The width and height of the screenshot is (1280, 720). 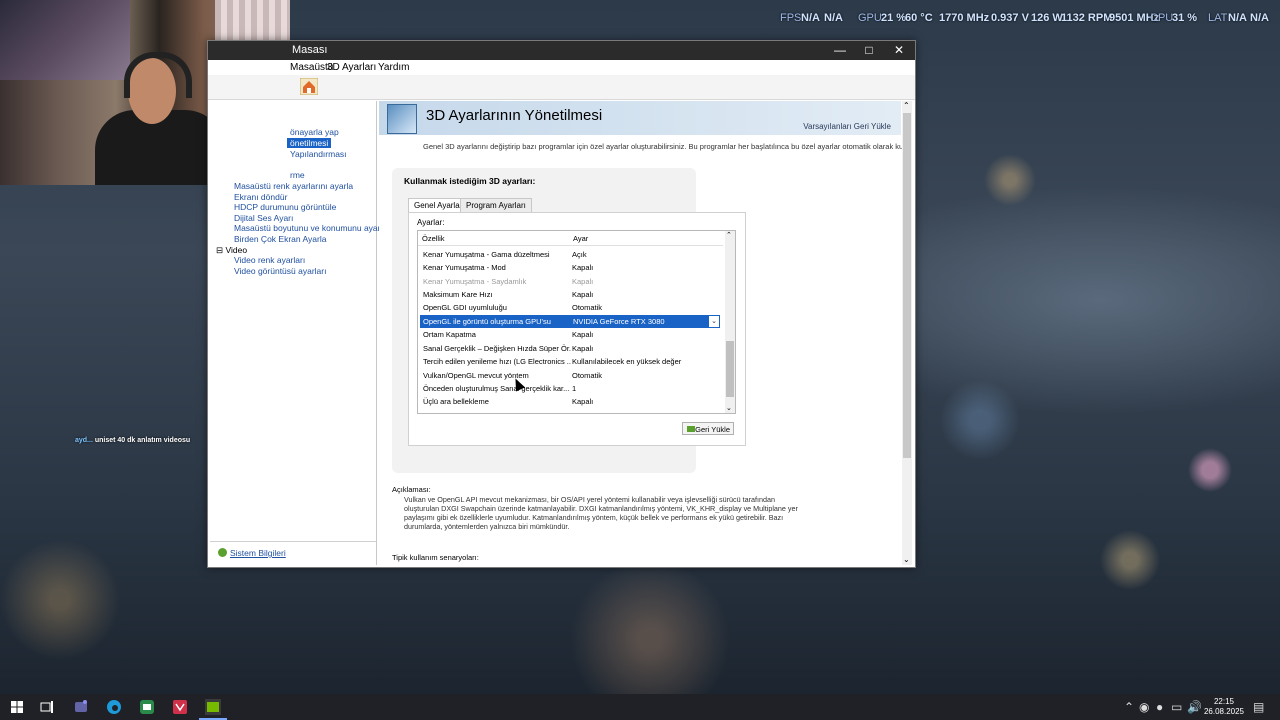 I want to click on grid-header: Özellik Ayar, so click(x=570, y=238).